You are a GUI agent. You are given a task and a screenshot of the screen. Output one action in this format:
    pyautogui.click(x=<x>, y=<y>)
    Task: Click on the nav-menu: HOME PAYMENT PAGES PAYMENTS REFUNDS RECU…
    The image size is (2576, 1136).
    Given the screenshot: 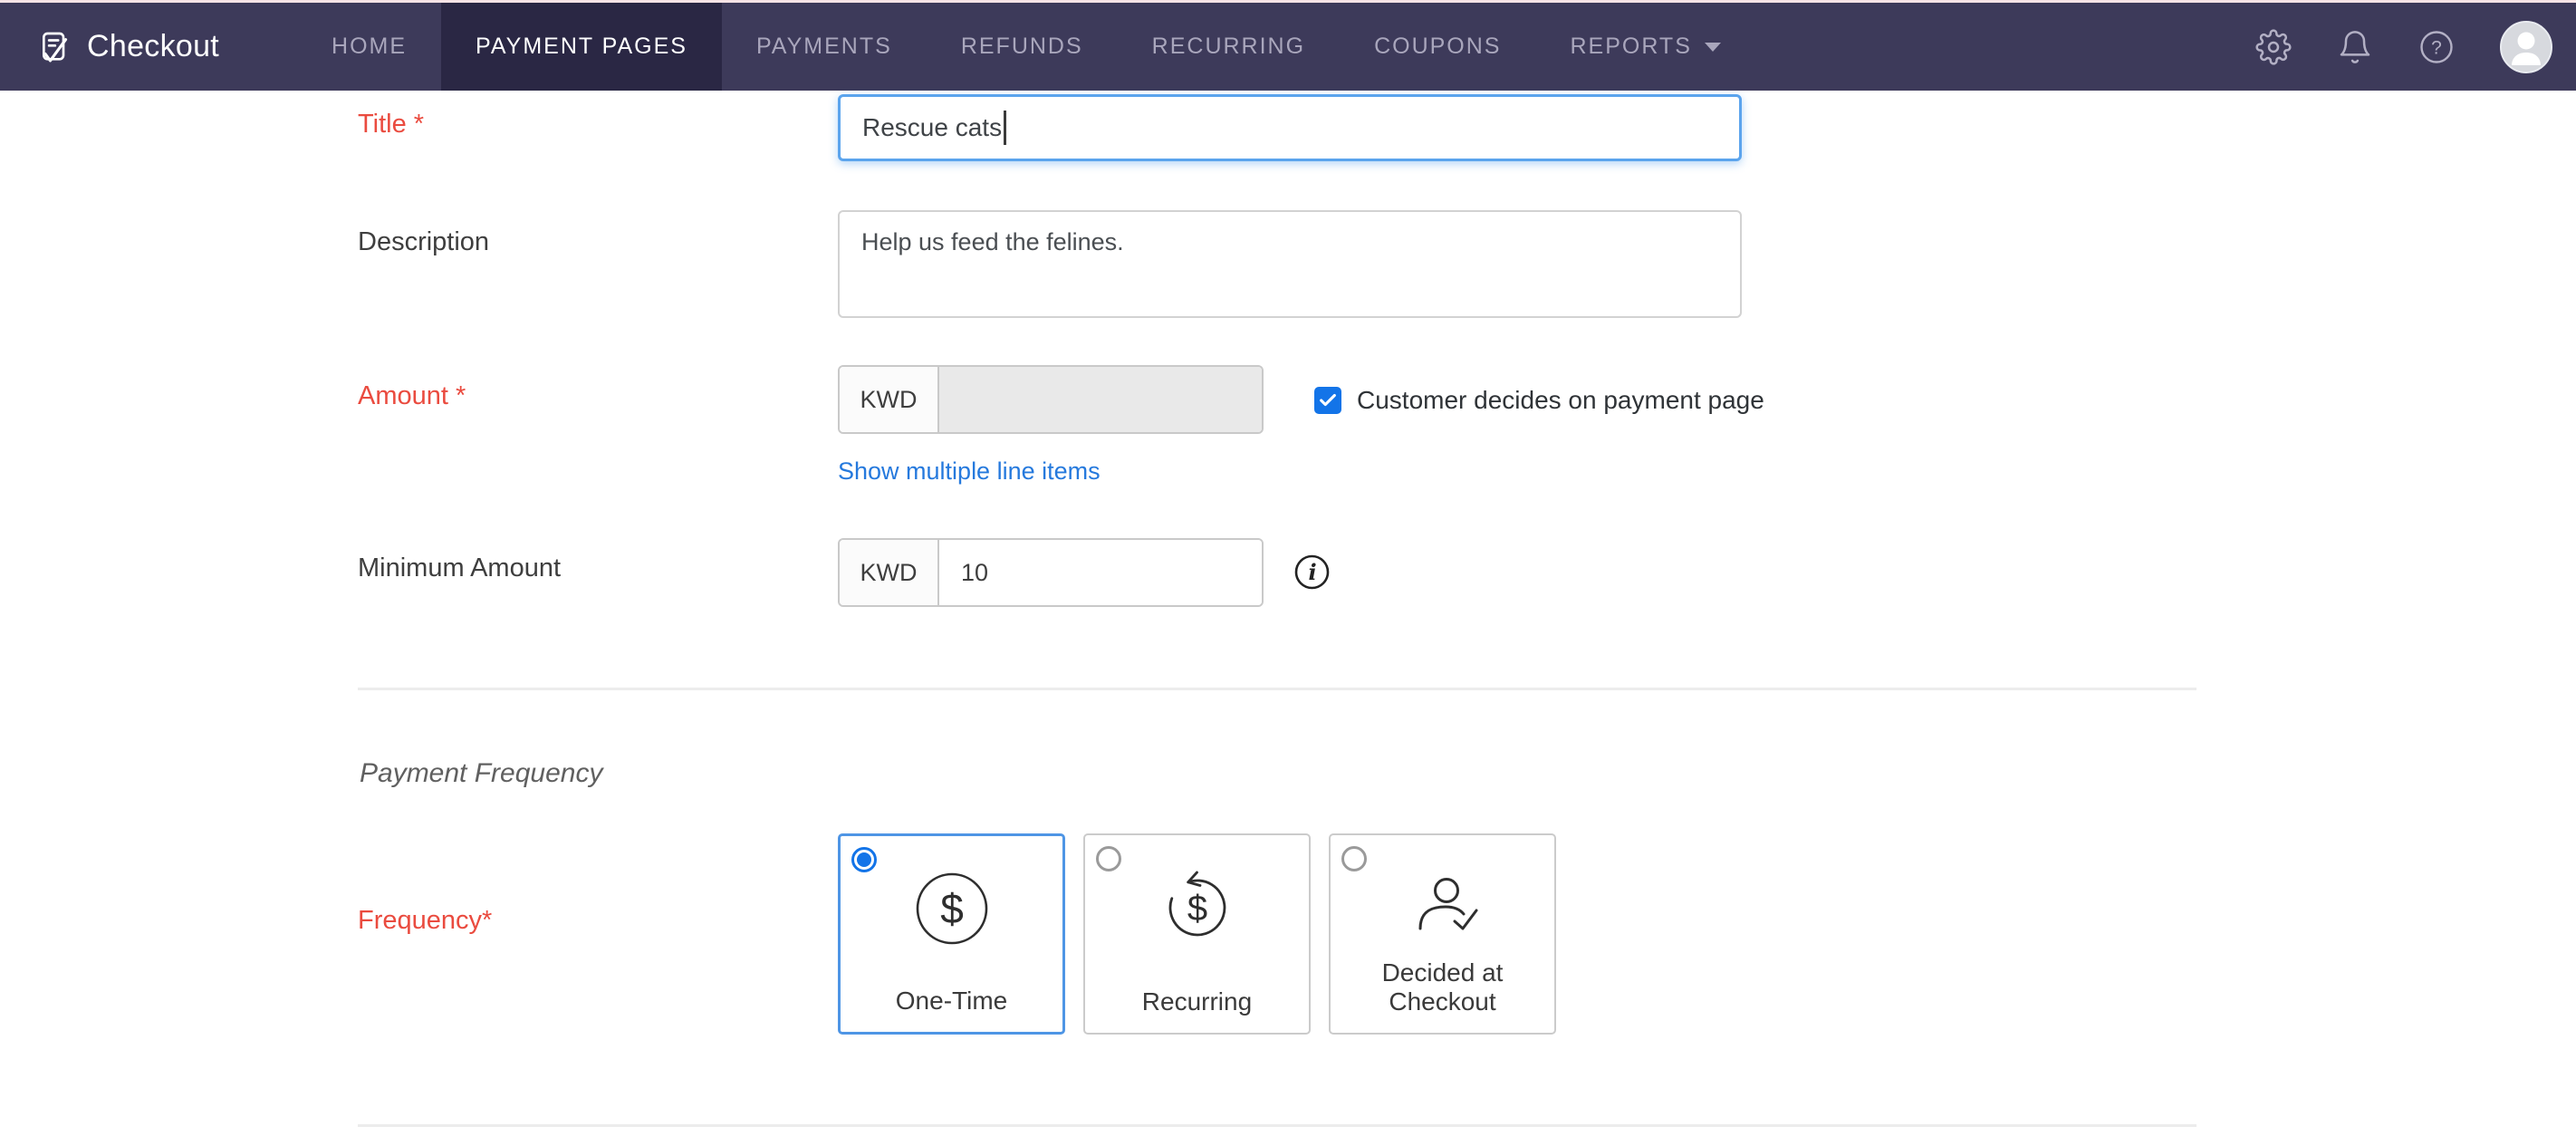 What is the action you would take?
    pyautogui.click(x=1026, y=47)
    